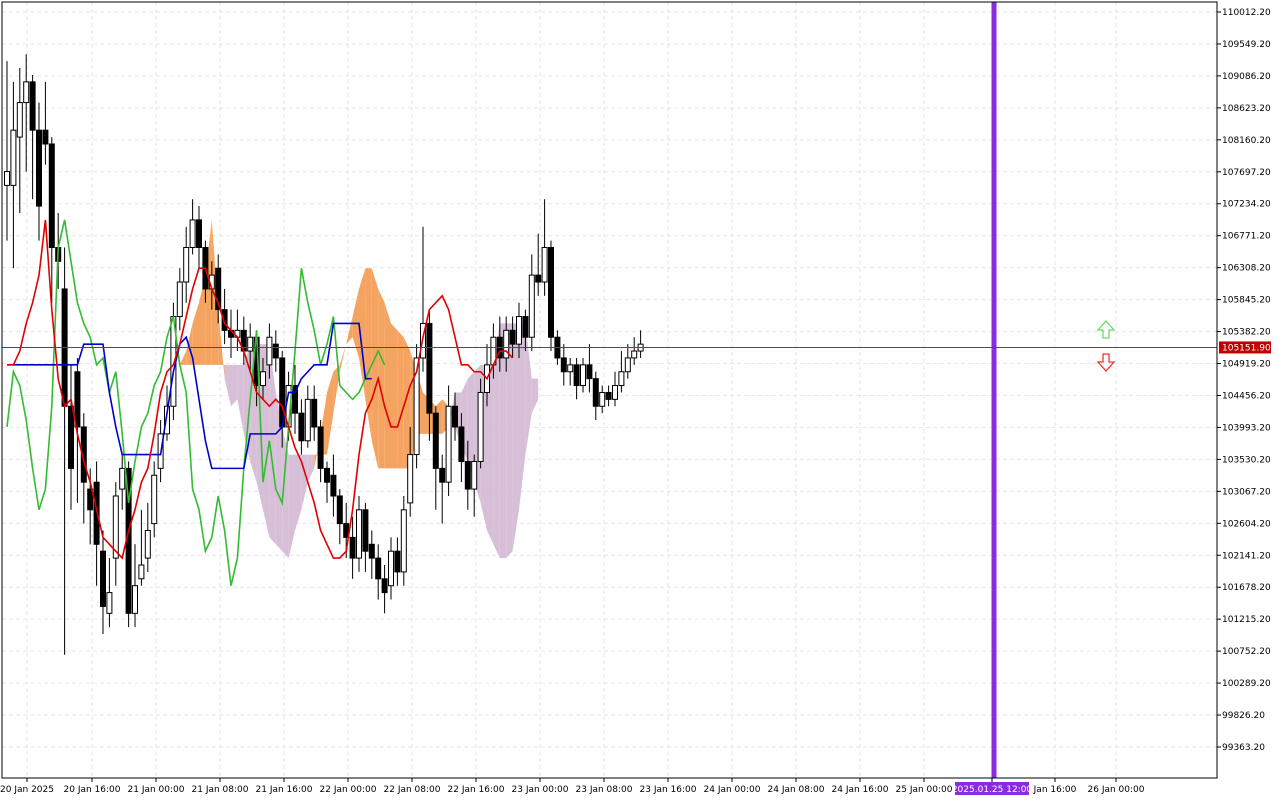 The height and width of the screenshot is (804, 1280). What do you see at coordinates (1246, 684) in the screenshot?
I see `y-tick-label: 100289.20` at bounding box center [1246, 684].